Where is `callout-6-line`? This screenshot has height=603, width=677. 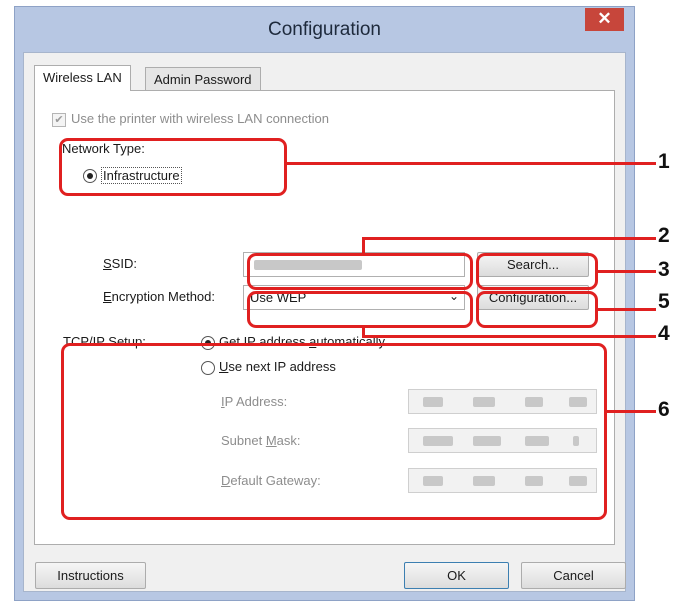 callout-6-line is located at coordinates (631, 411).